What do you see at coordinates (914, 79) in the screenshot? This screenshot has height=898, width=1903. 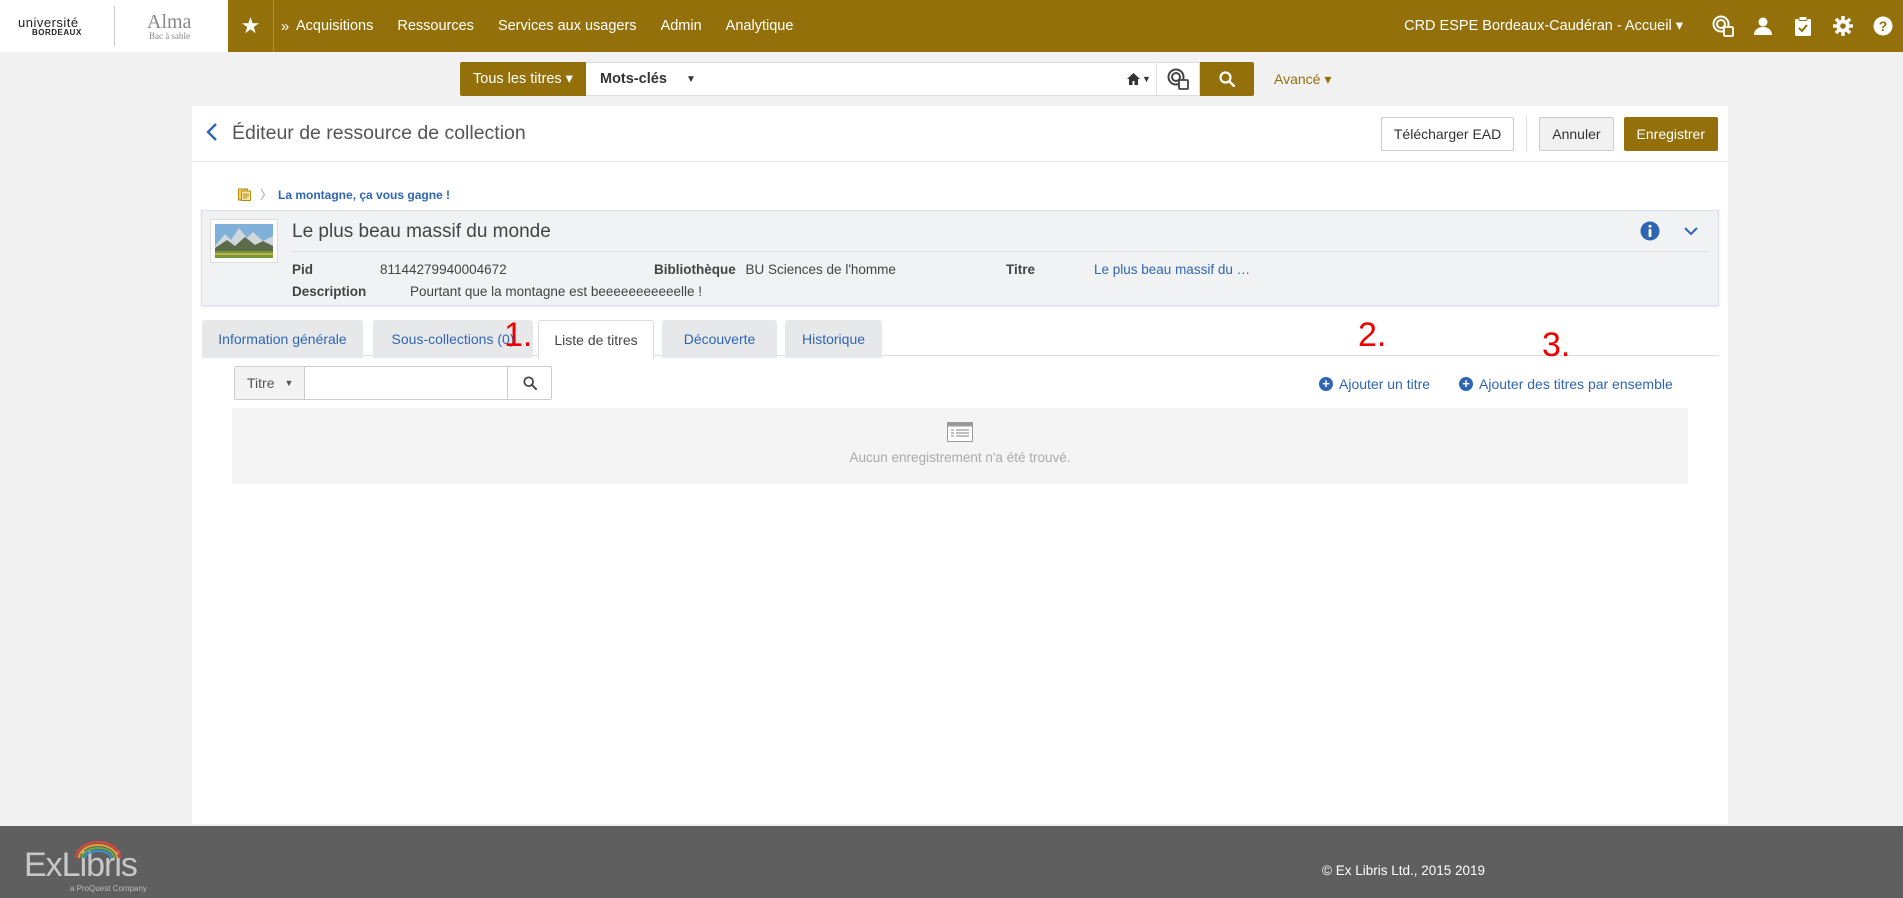 I see `search-input` at bounding box center [914, 79].